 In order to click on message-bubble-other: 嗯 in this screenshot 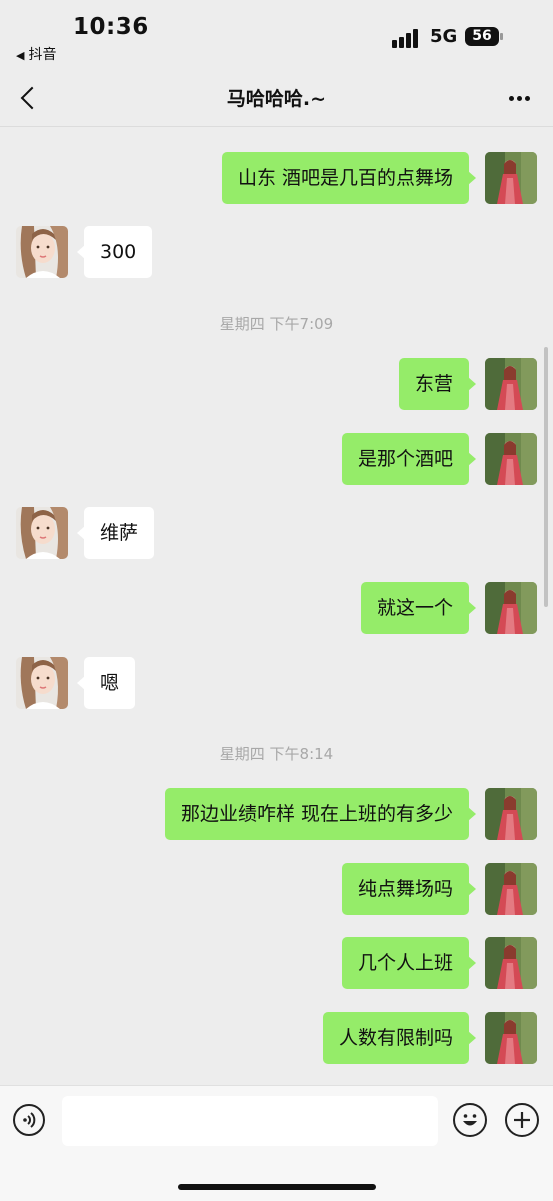, I will do `click(106, 683)`.